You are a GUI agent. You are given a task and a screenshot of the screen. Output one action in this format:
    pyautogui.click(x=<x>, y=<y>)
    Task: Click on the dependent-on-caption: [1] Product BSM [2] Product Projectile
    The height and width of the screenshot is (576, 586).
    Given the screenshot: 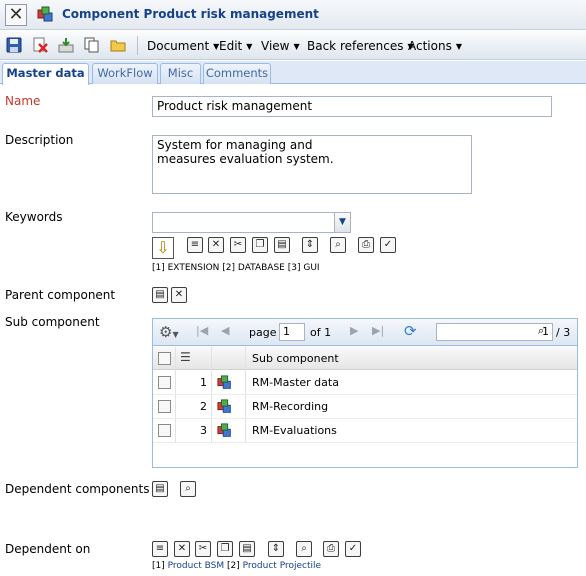 What is the action you would take?
    pyautogui.click(x=236, y=566)
    